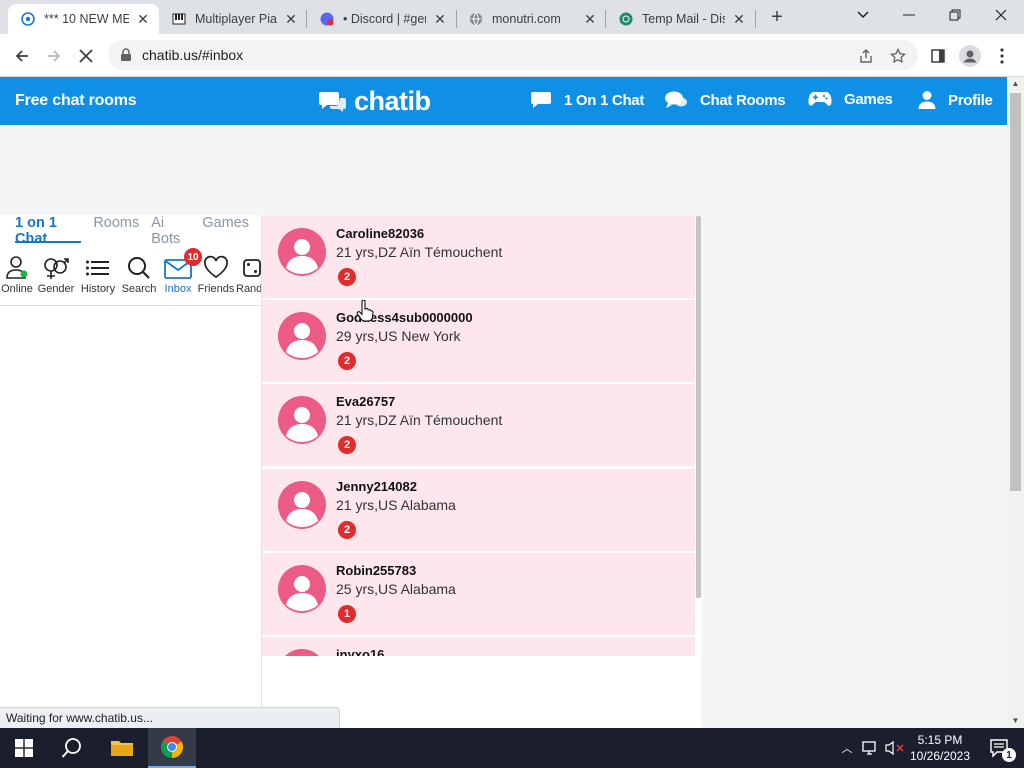 The height and width of the screenshot is (768, 1024). I want to click on tool-history: History, so click(98, 280).